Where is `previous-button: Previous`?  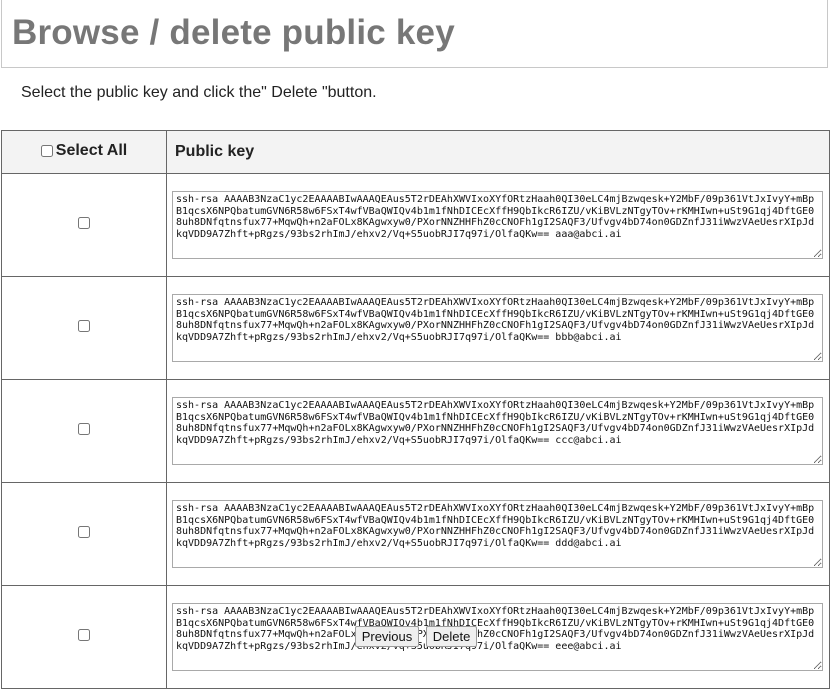 previous-button: Previous is located at coordinates (387, 636).